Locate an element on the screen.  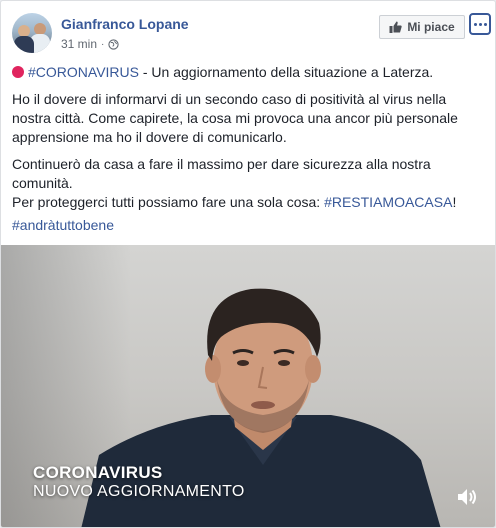
like-button-label: Mi piace is located at coordinates (431, 27).